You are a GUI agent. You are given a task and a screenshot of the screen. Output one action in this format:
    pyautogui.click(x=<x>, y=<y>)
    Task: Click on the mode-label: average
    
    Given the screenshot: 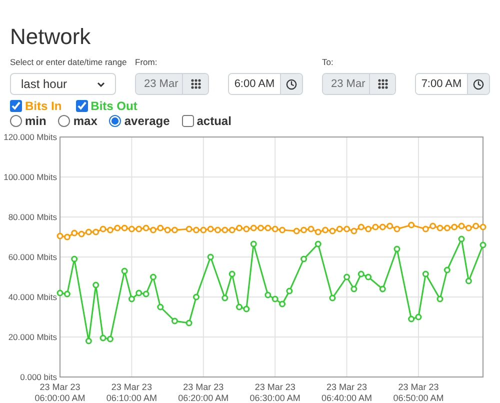 What is the action you would take?
    pyautogui.click(x=147, y=121)
    